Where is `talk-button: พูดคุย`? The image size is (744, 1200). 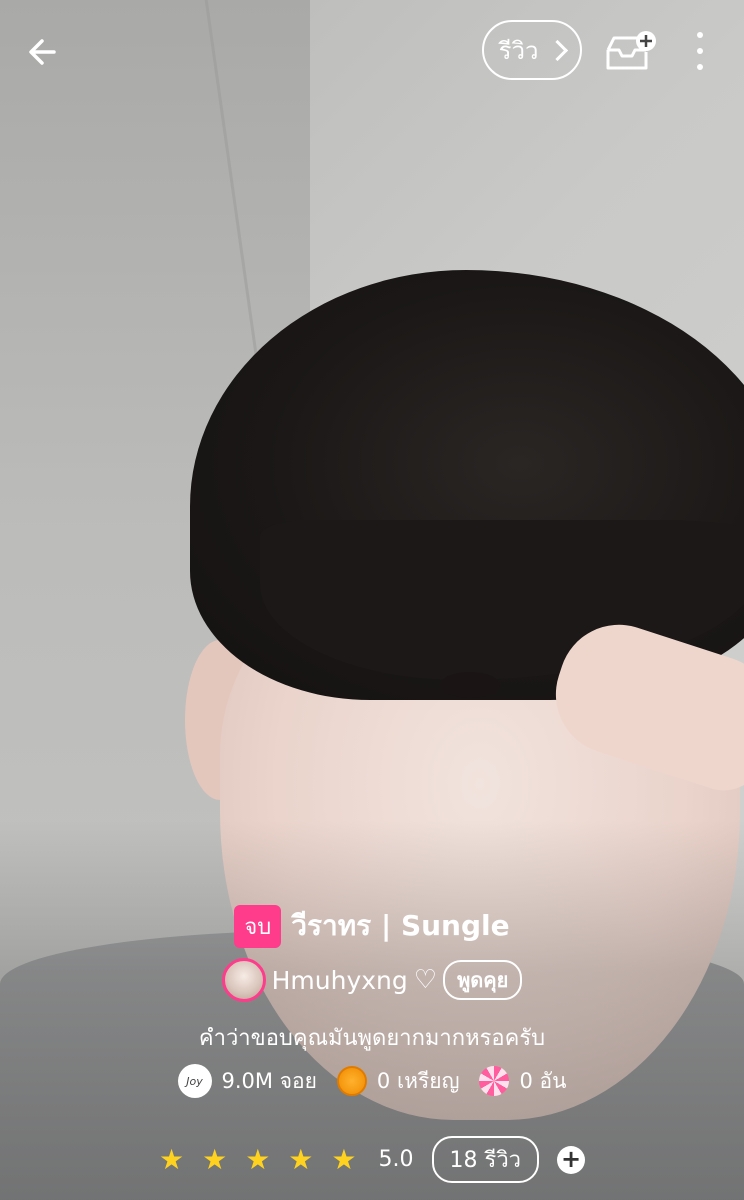
talk-button: พูดคุย is located at coordinates (483, 980).